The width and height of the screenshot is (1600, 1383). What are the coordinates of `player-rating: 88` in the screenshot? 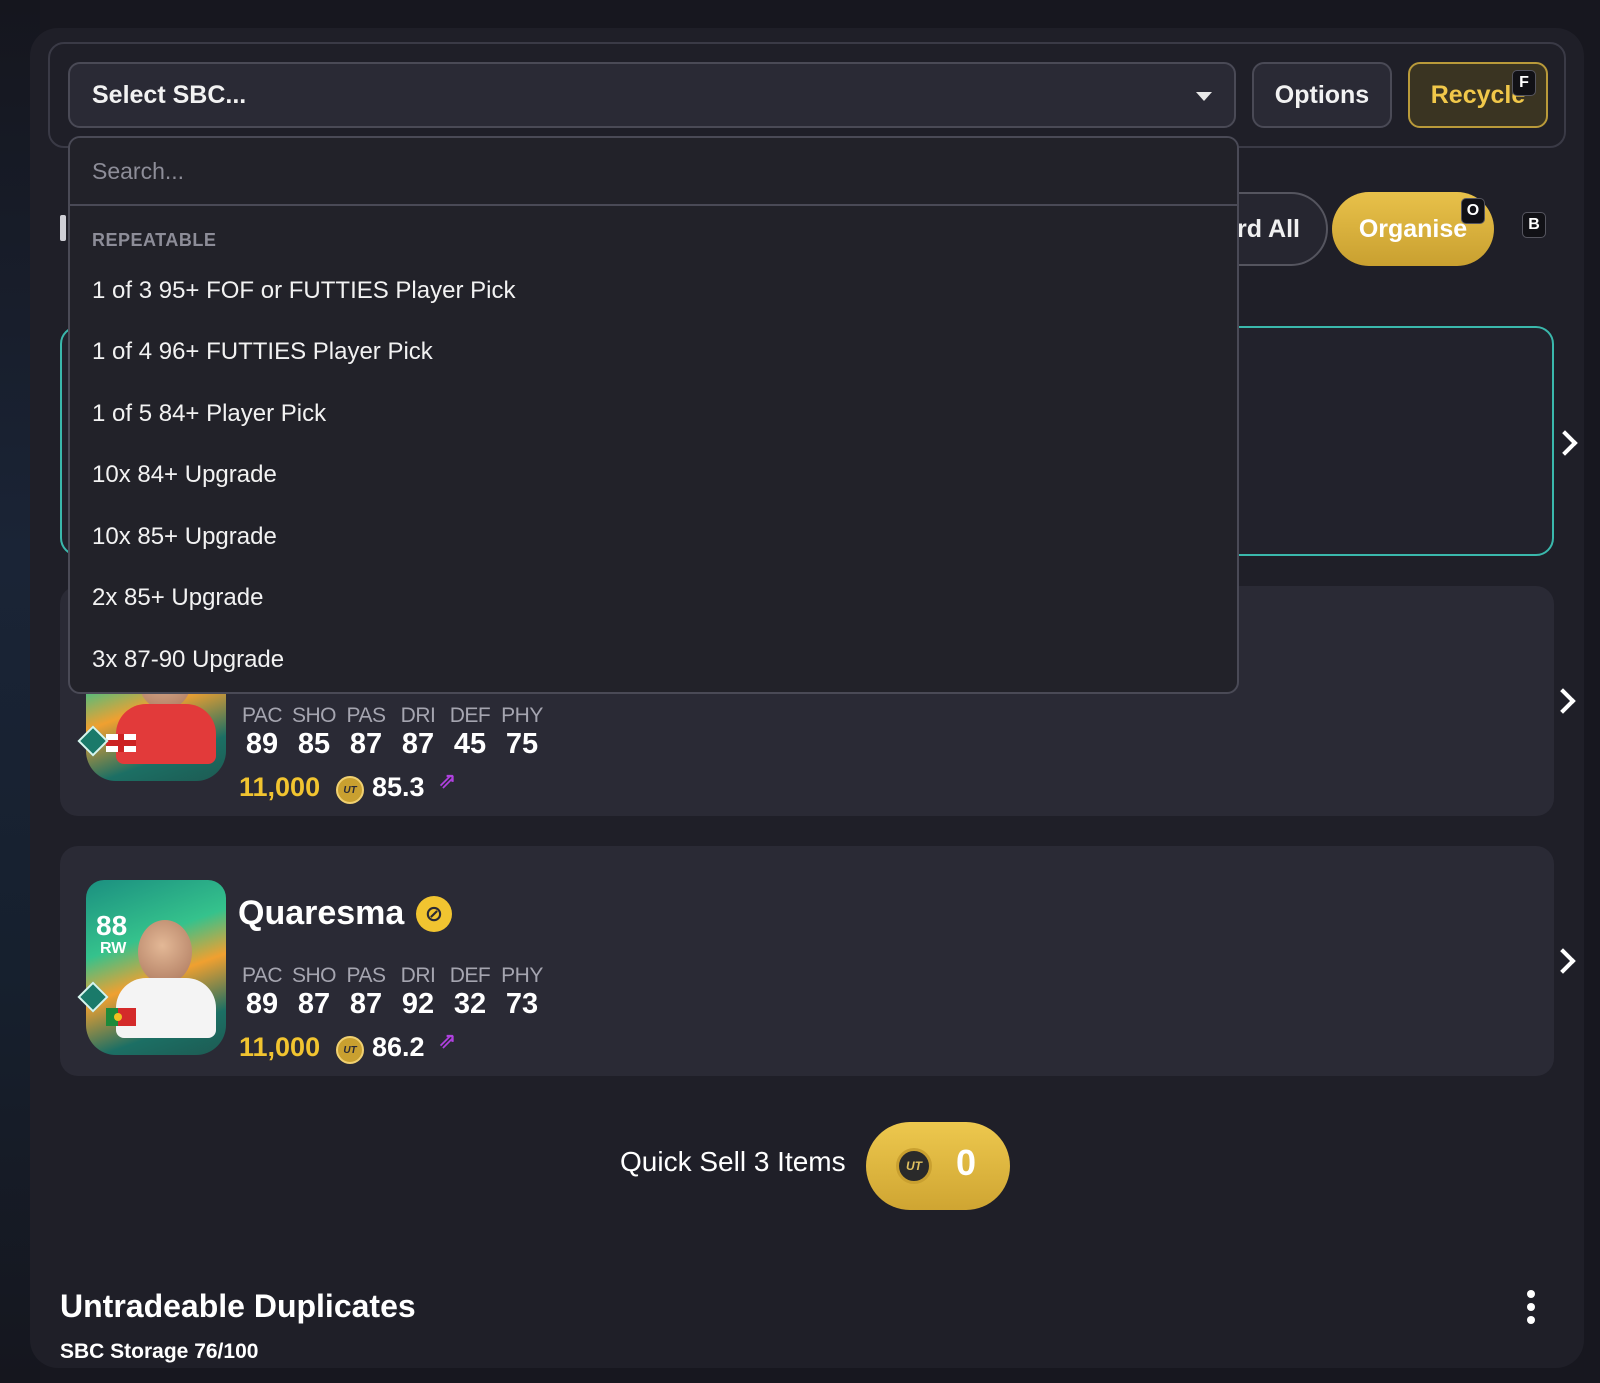 It's located at (112, 925).